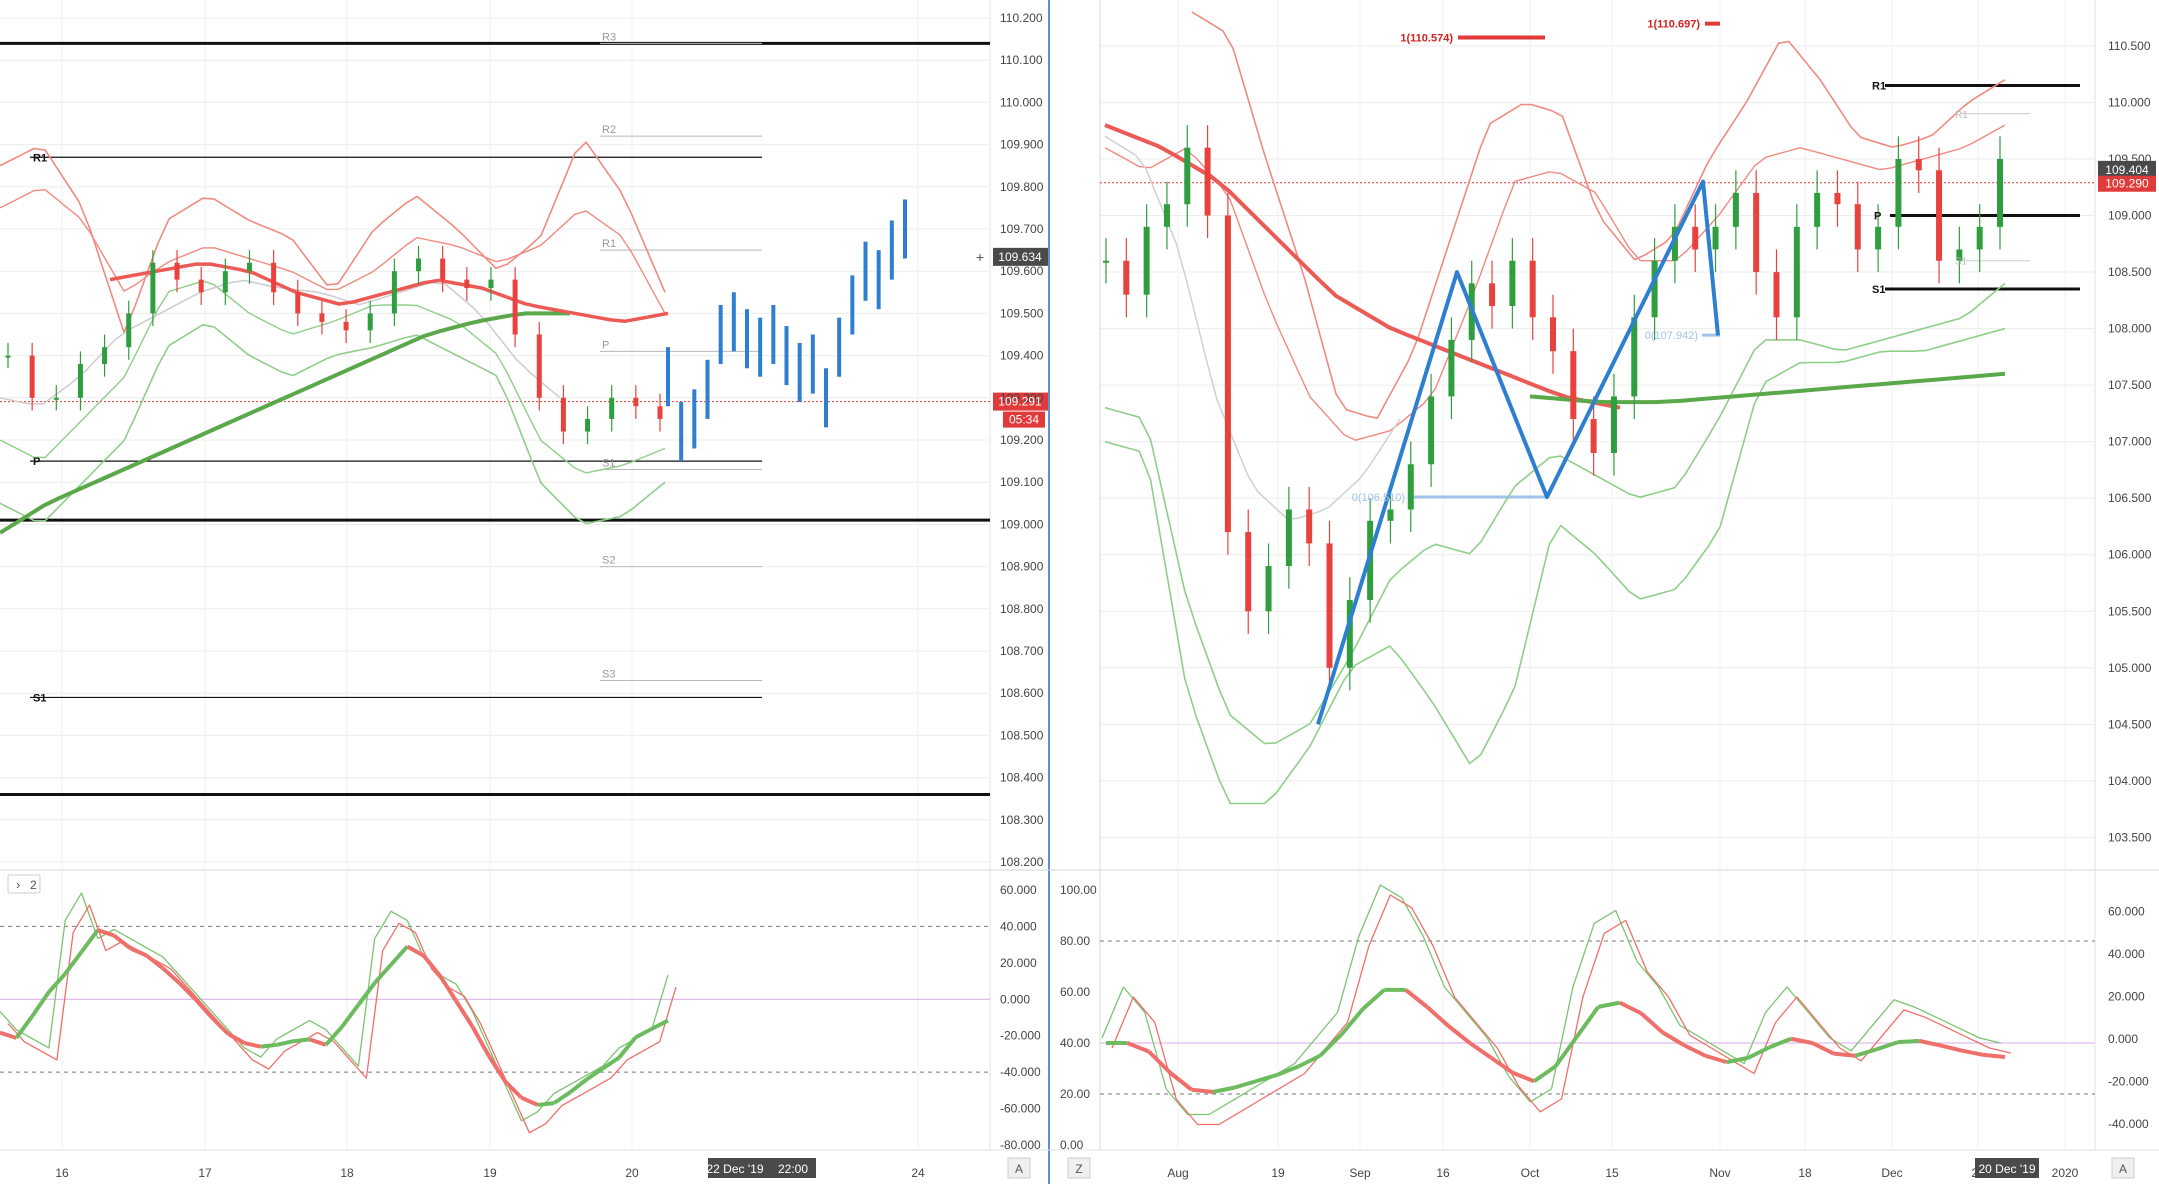 The height and width of the screenshot is (1189, 2159). Describe the element at coordinates (1072, 1145) in the screenshot. I see `right-osc-left-tick: 0.00` at that location.